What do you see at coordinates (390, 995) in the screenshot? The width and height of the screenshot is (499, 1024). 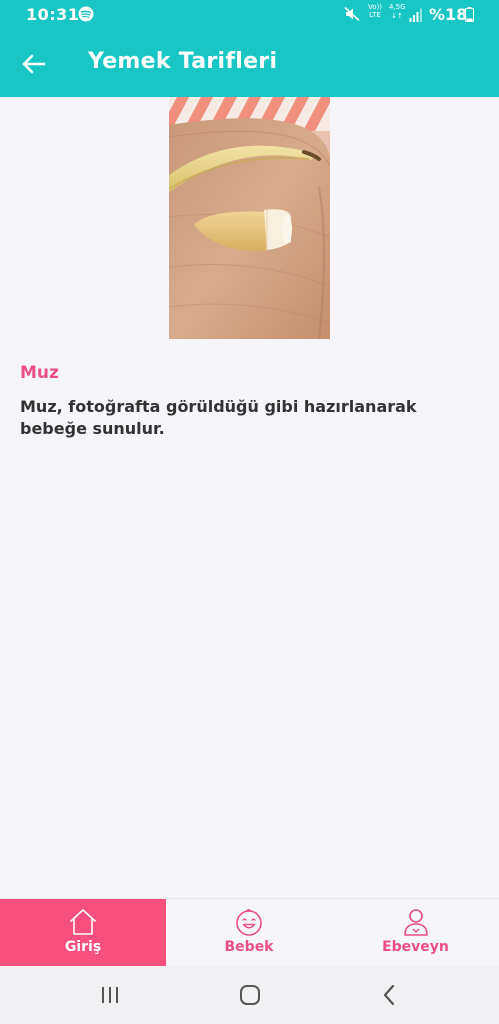 I see `back-button-icon` at bounding box center [390, 995].